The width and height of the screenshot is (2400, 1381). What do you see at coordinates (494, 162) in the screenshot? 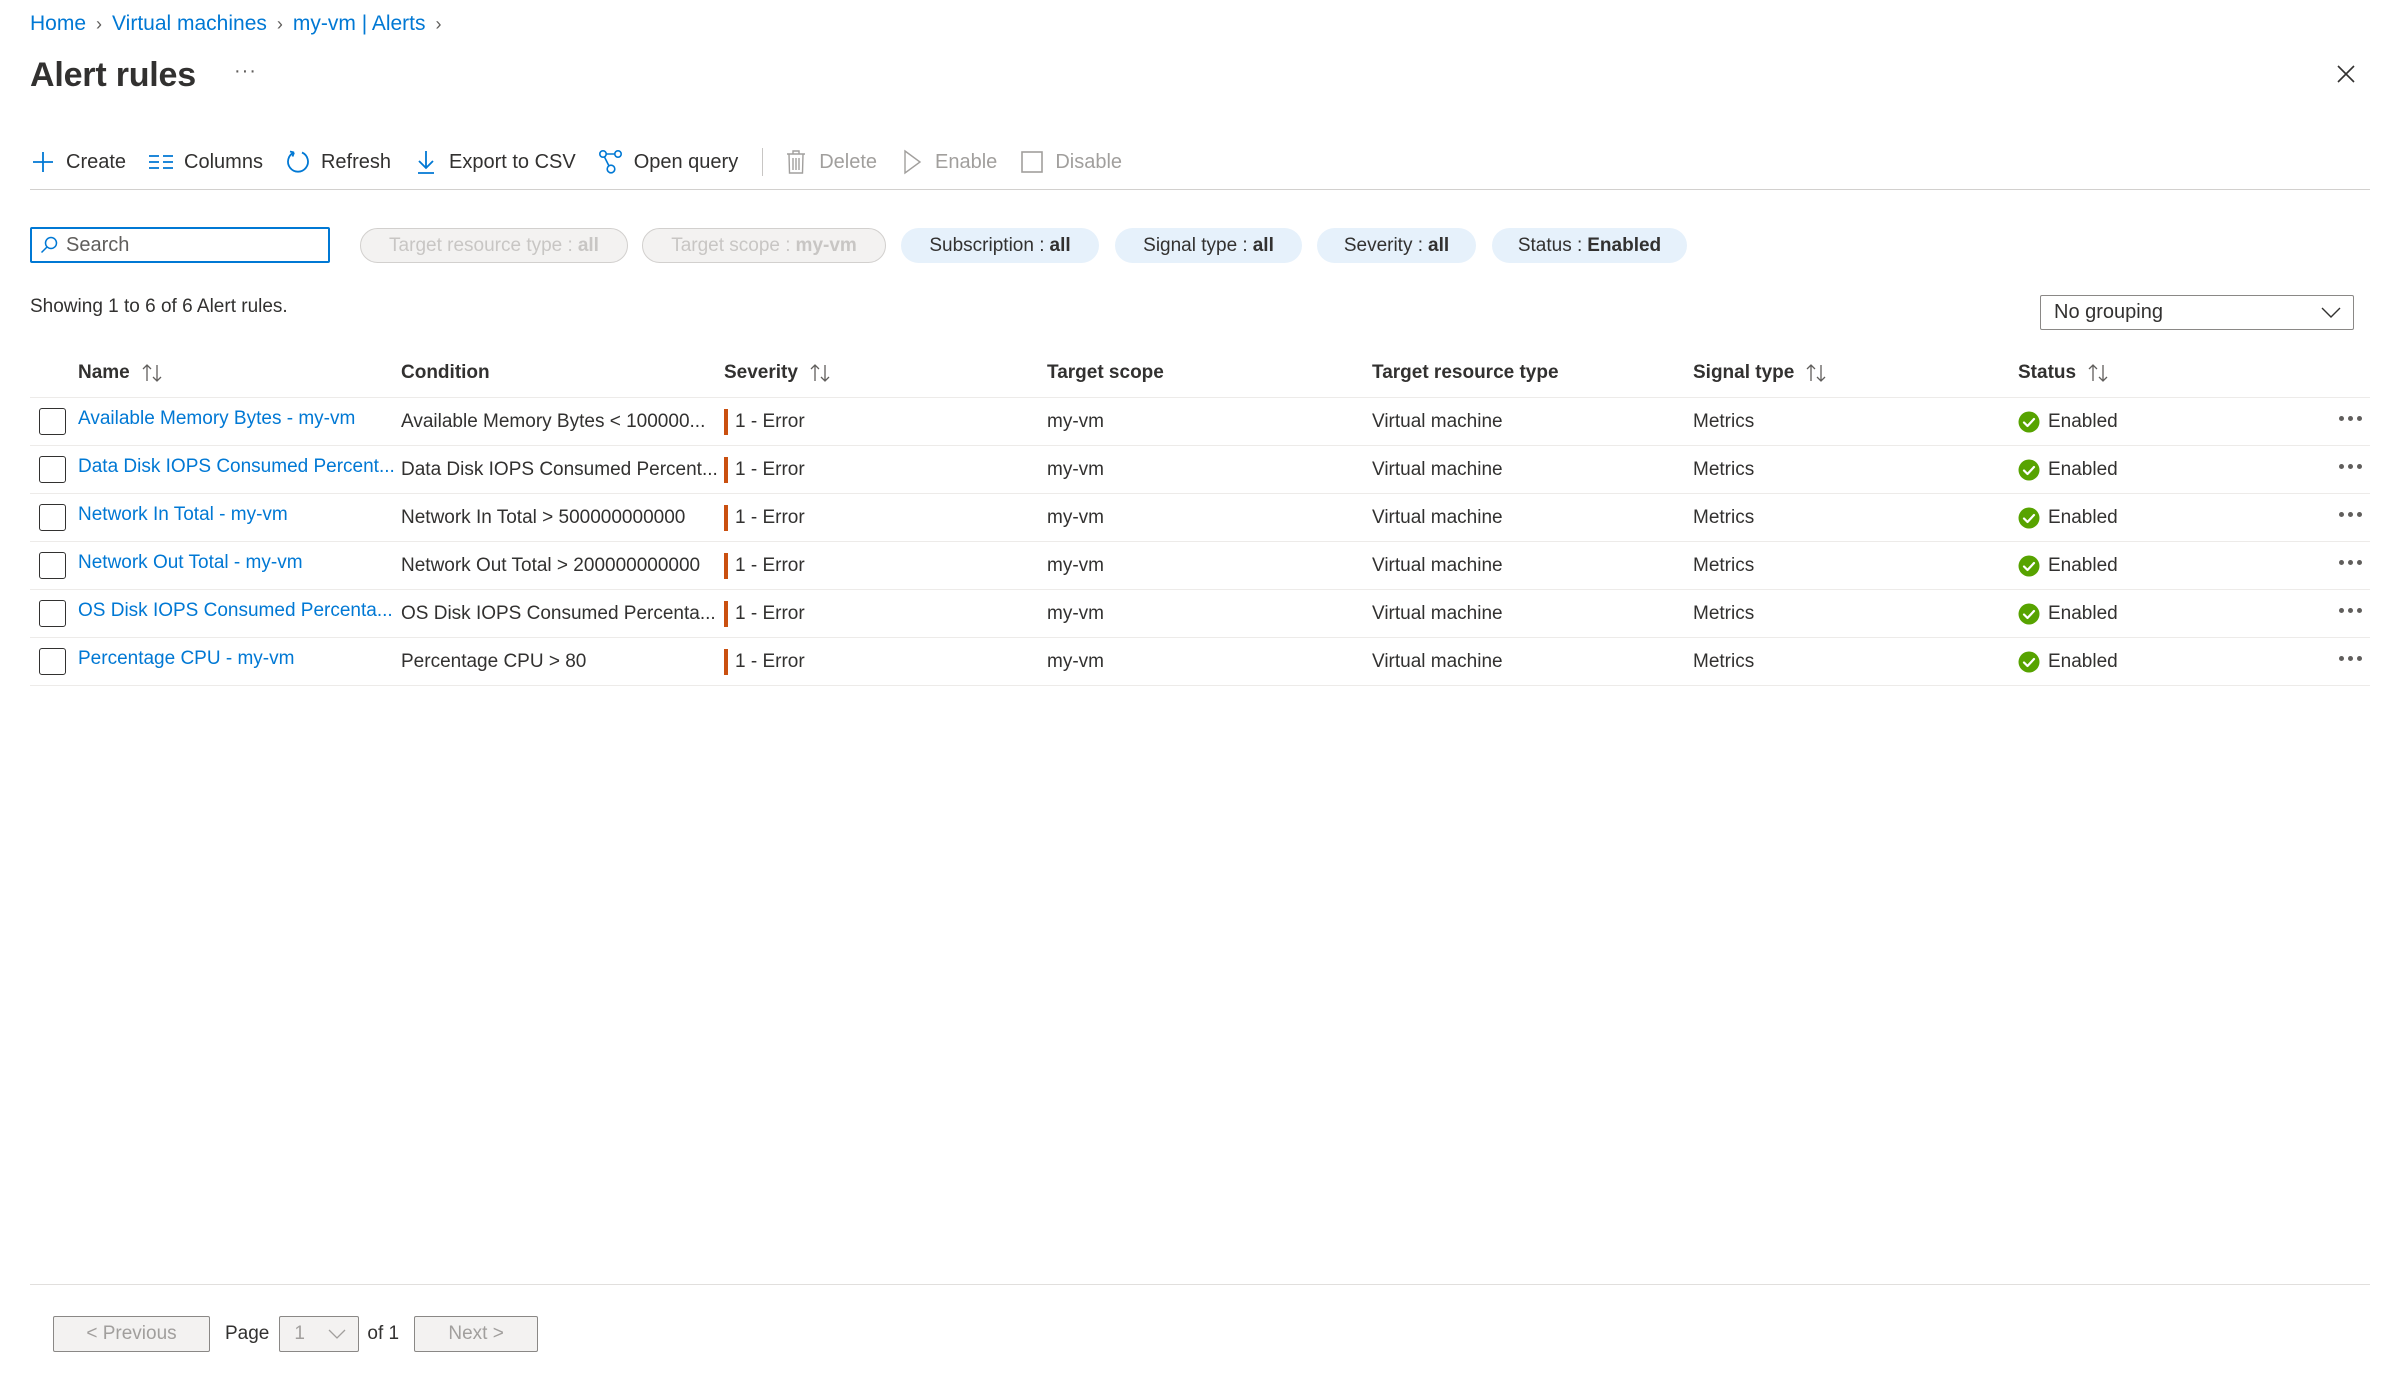
I see `export-csv-button: Export to CSV` at bounding box center [494, 162].